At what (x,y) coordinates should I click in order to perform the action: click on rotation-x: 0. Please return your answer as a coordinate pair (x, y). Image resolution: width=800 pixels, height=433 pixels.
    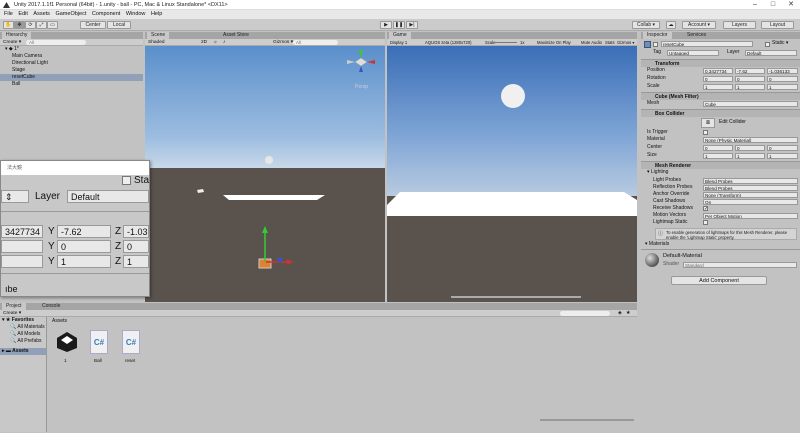
    Looking at the image, I should click on (718, 79).